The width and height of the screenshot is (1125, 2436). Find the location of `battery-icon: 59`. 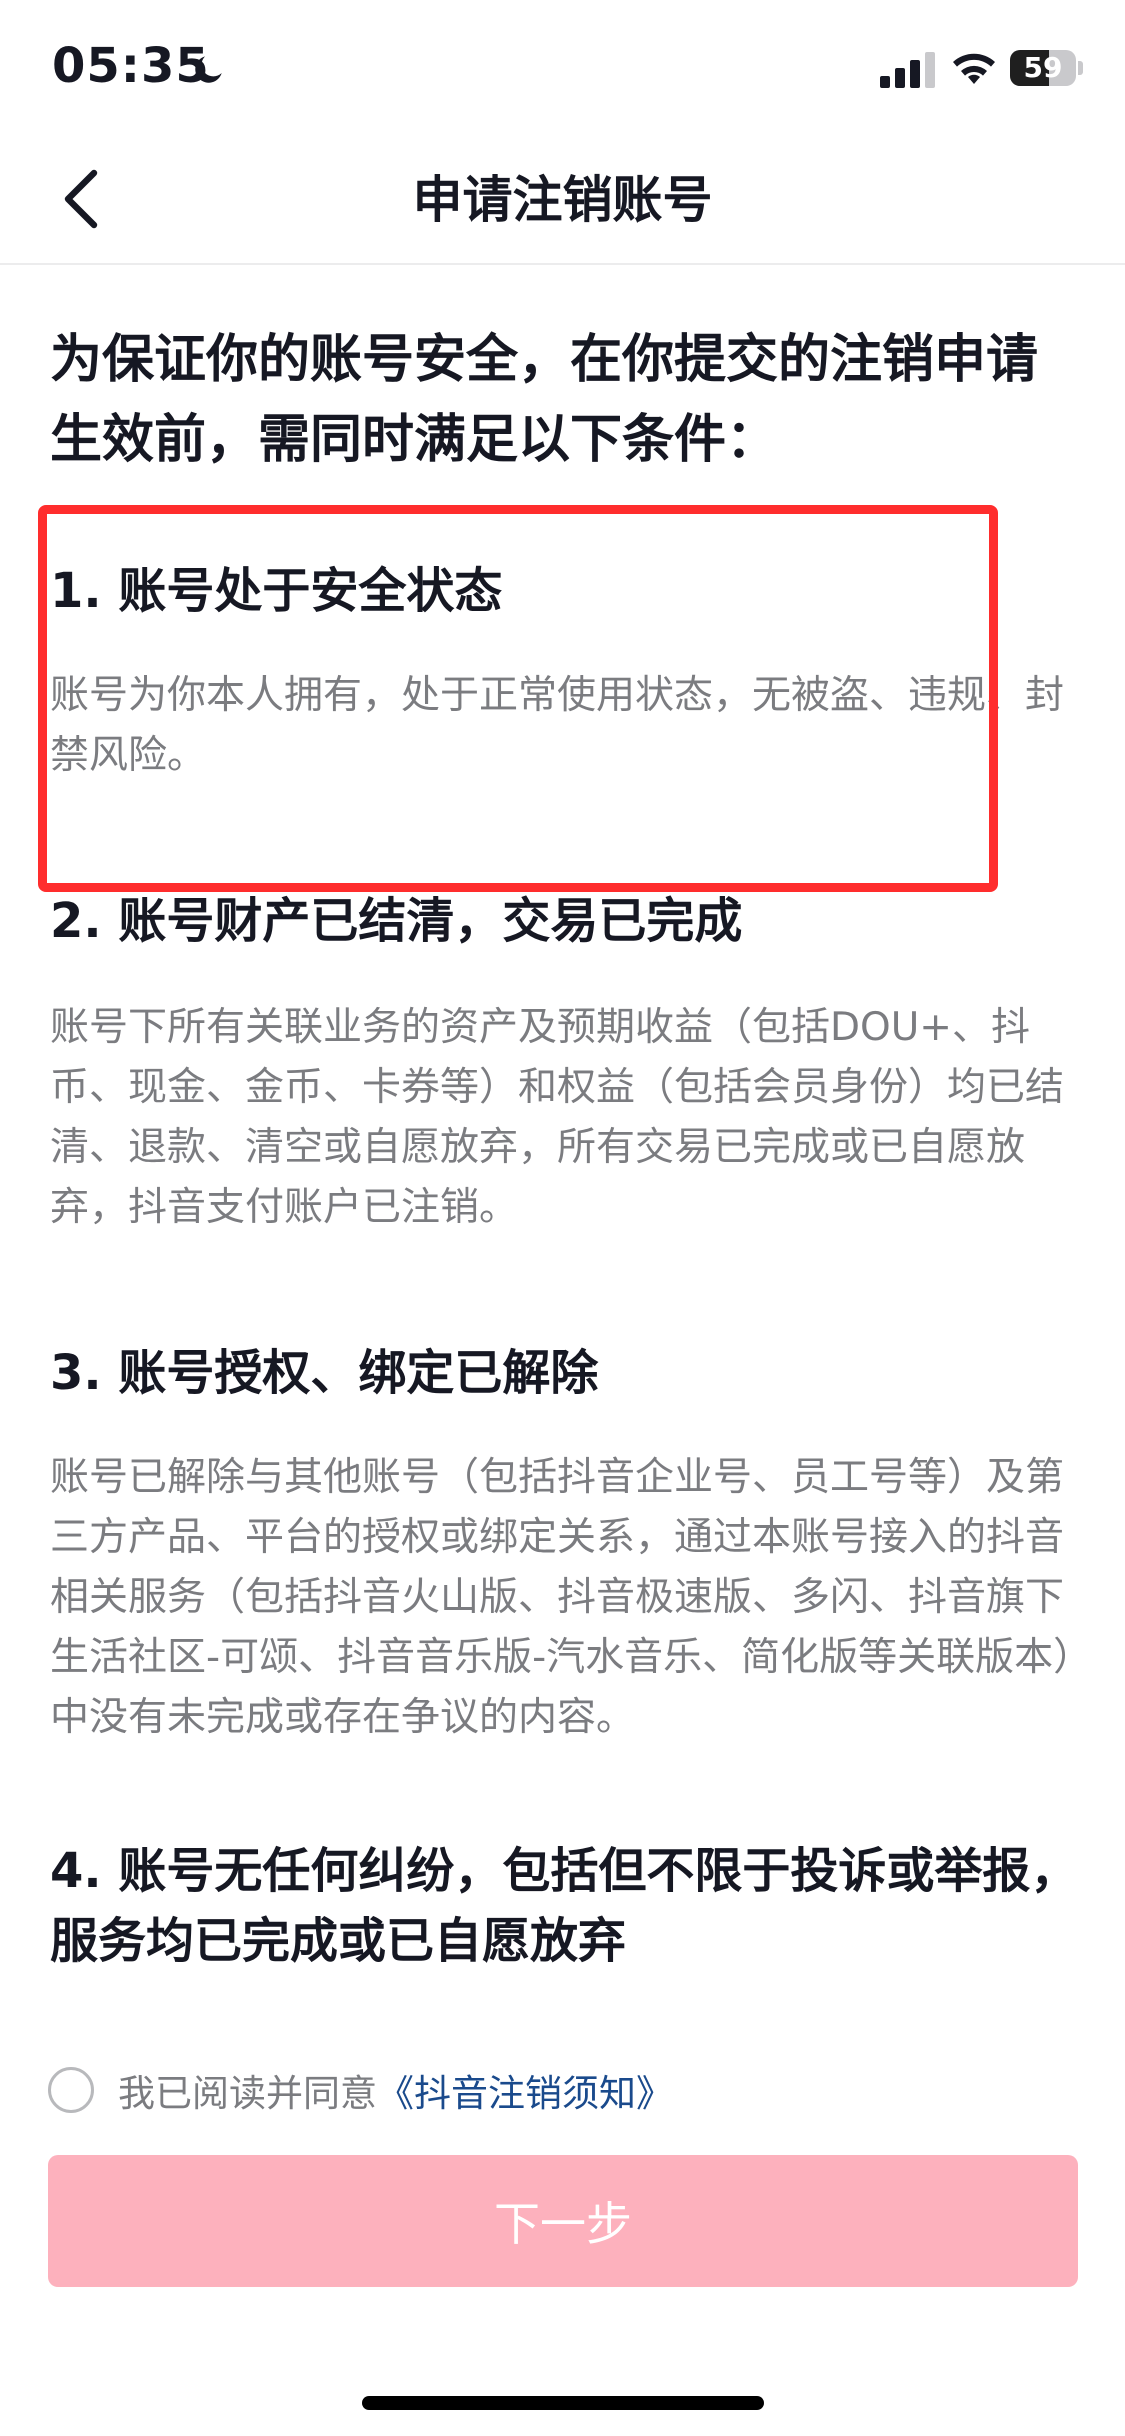

battery-icon: 59 is located at coordinates (1043, 68).